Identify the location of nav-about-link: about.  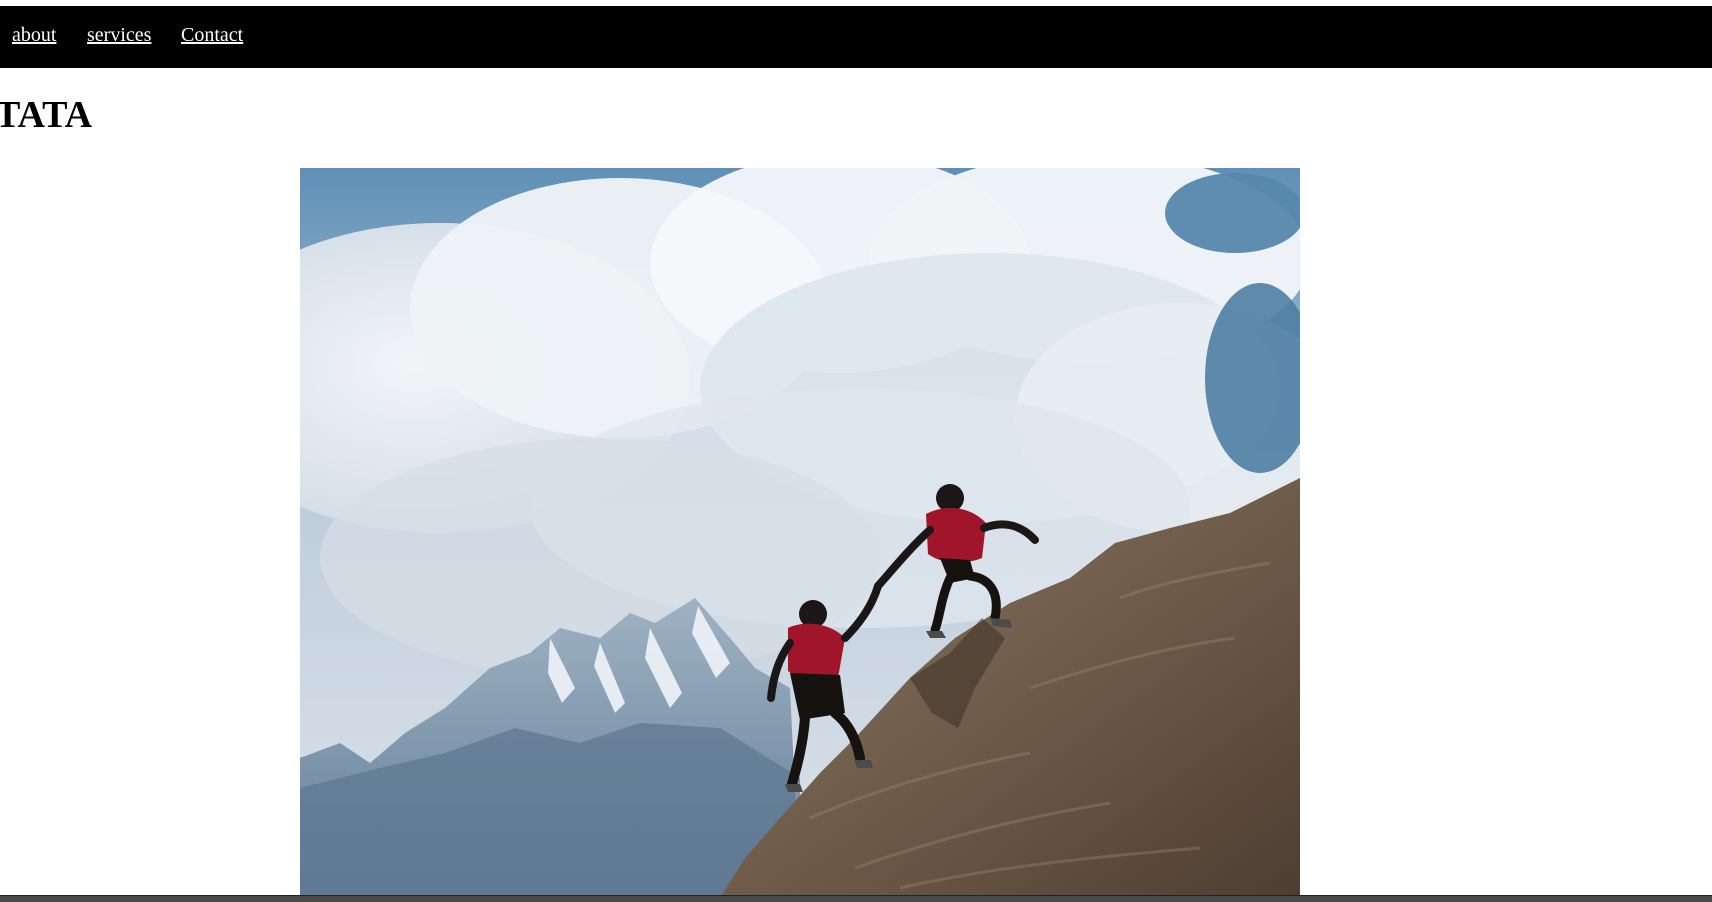
(34, 35).